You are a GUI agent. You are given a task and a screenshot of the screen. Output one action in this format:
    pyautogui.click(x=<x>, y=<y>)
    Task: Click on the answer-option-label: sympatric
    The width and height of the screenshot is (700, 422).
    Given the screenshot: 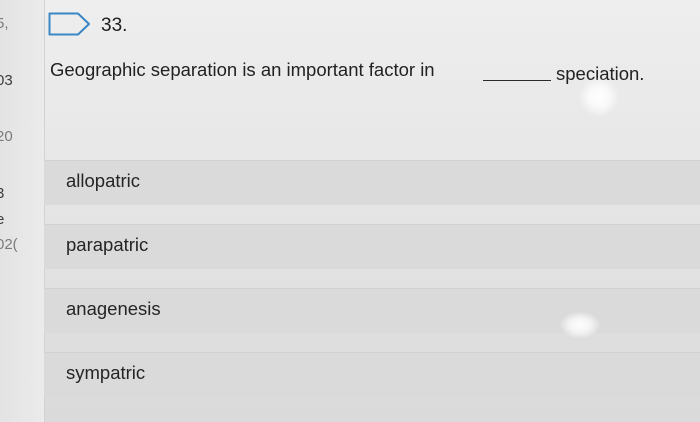 What is the action you would take?
    pyautogui.click(x=106, y=372)
    